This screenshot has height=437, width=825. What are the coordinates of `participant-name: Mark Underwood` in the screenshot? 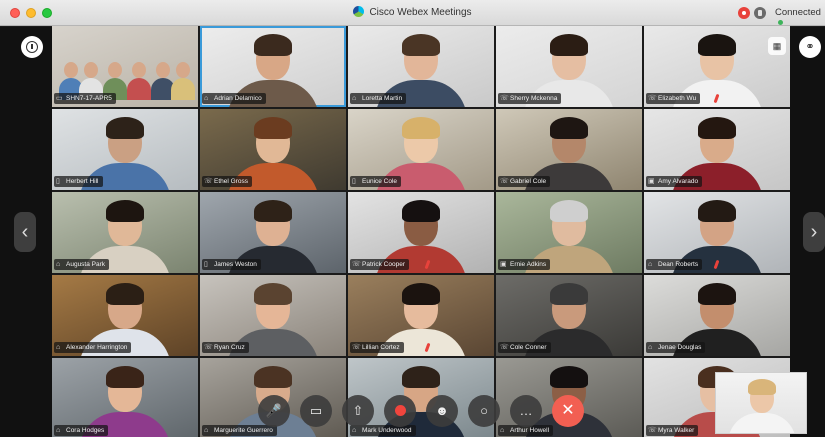 It's located at (387, 430).